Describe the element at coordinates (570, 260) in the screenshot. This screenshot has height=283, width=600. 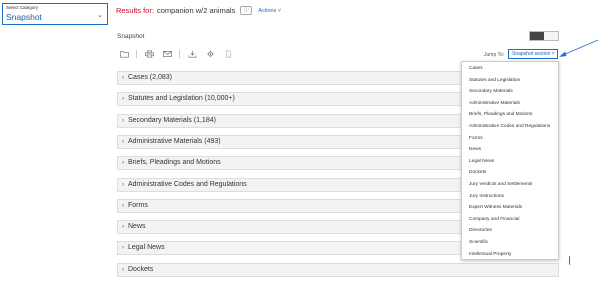
I see `edge-mark` at that location.